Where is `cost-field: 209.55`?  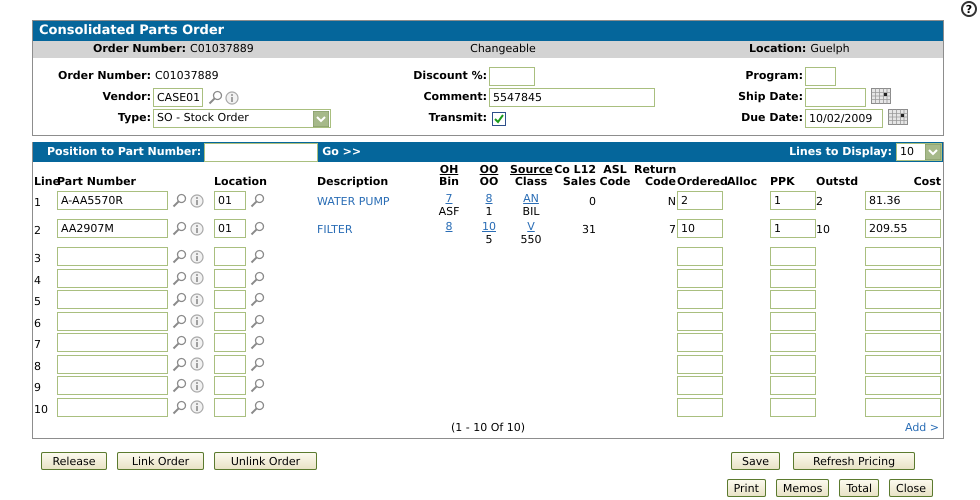 cost-field: 209.55 is located at coordinates (903, 228).